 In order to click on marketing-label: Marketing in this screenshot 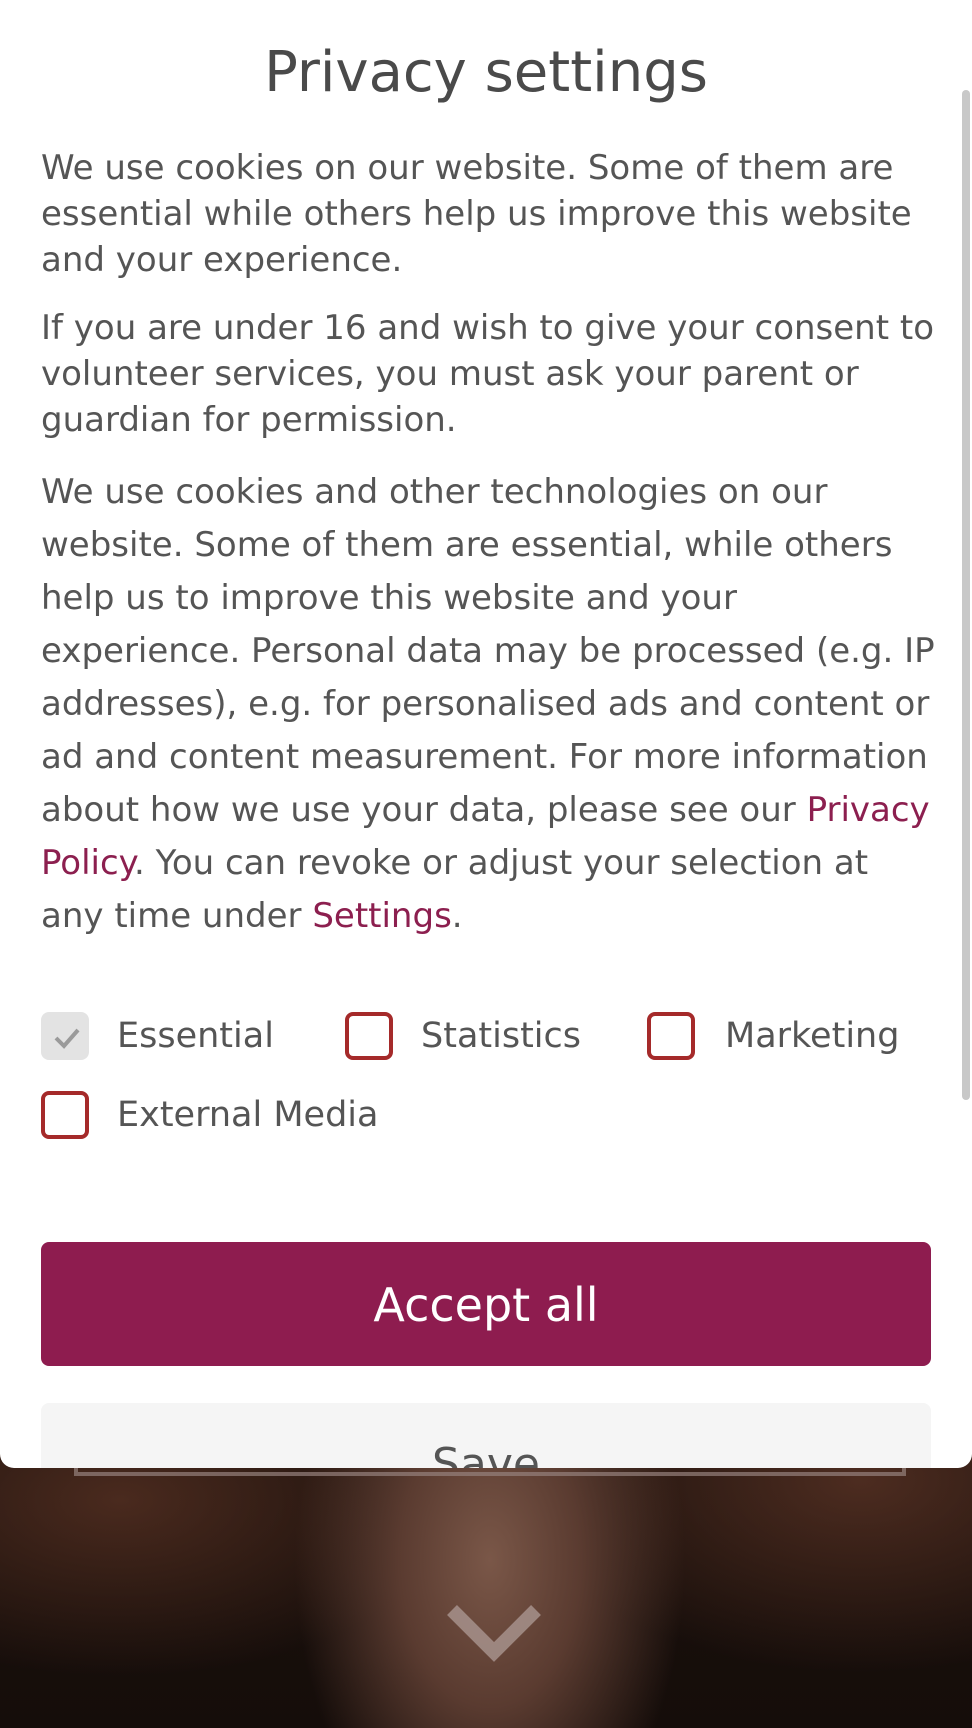, I will do `click(812, 1036)`.